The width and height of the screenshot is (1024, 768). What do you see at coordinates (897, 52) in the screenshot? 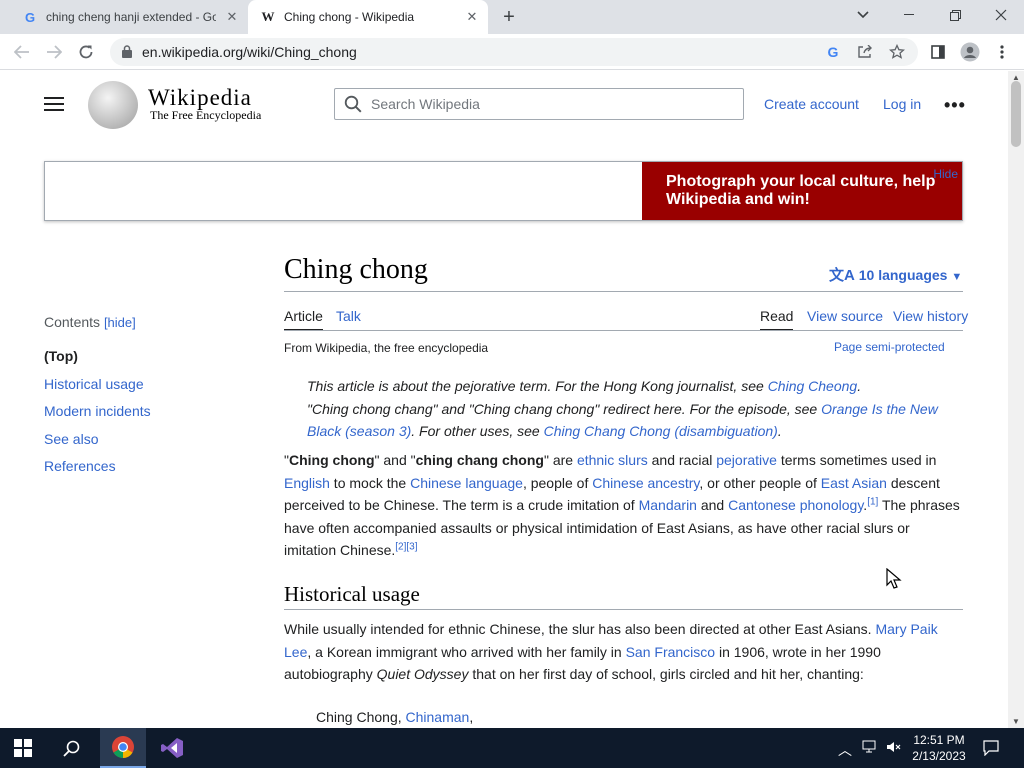
I see `bookmark-star-icon` at bounding box center [897, 52].